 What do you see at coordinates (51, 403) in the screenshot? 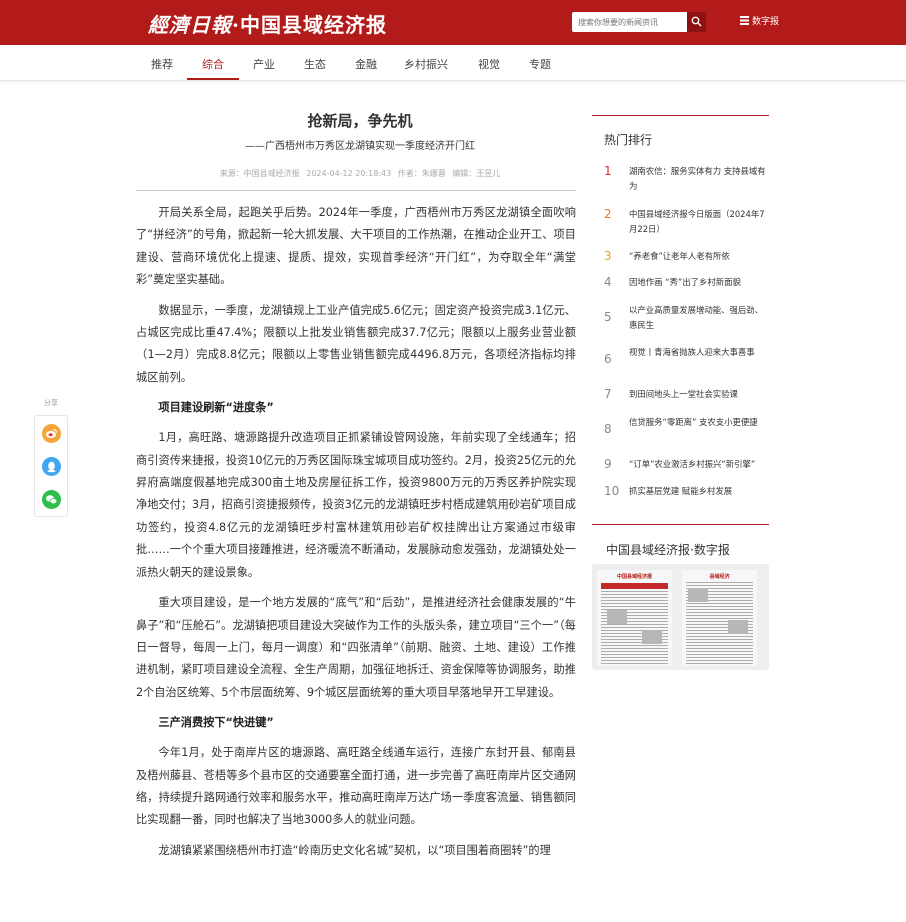
I see `share-label: 分享` at bounding box center [51, 403].